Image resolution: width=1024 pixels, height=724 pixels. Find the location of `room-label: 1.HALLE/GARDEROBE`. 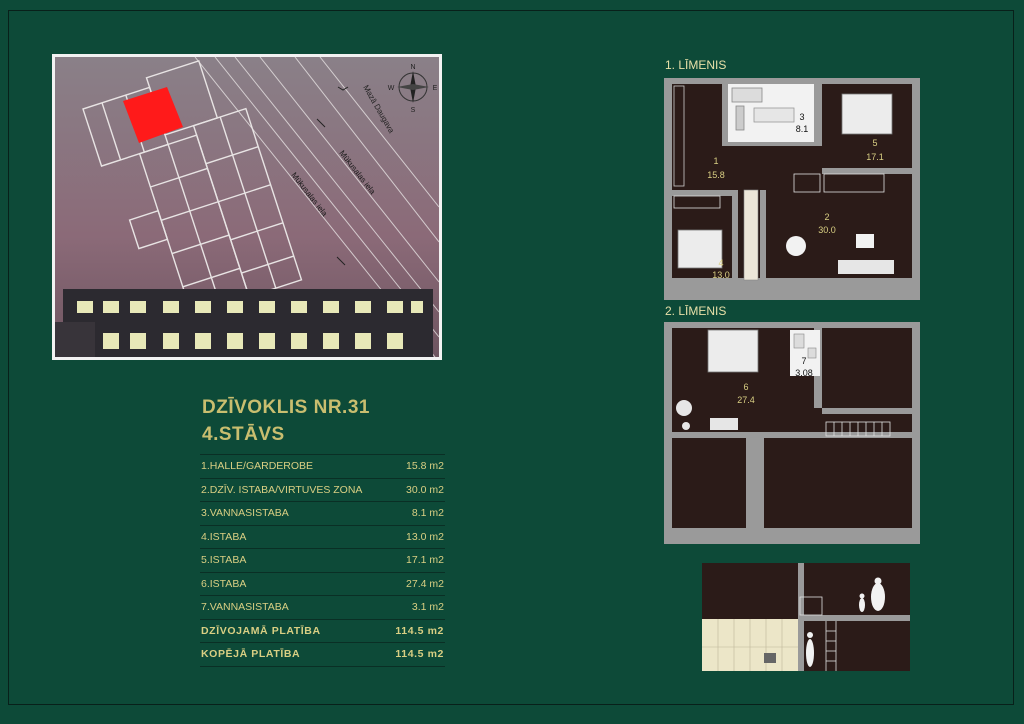

room-label: 1.HALLE/GARDEROBE is located at coordinates (257, 466).